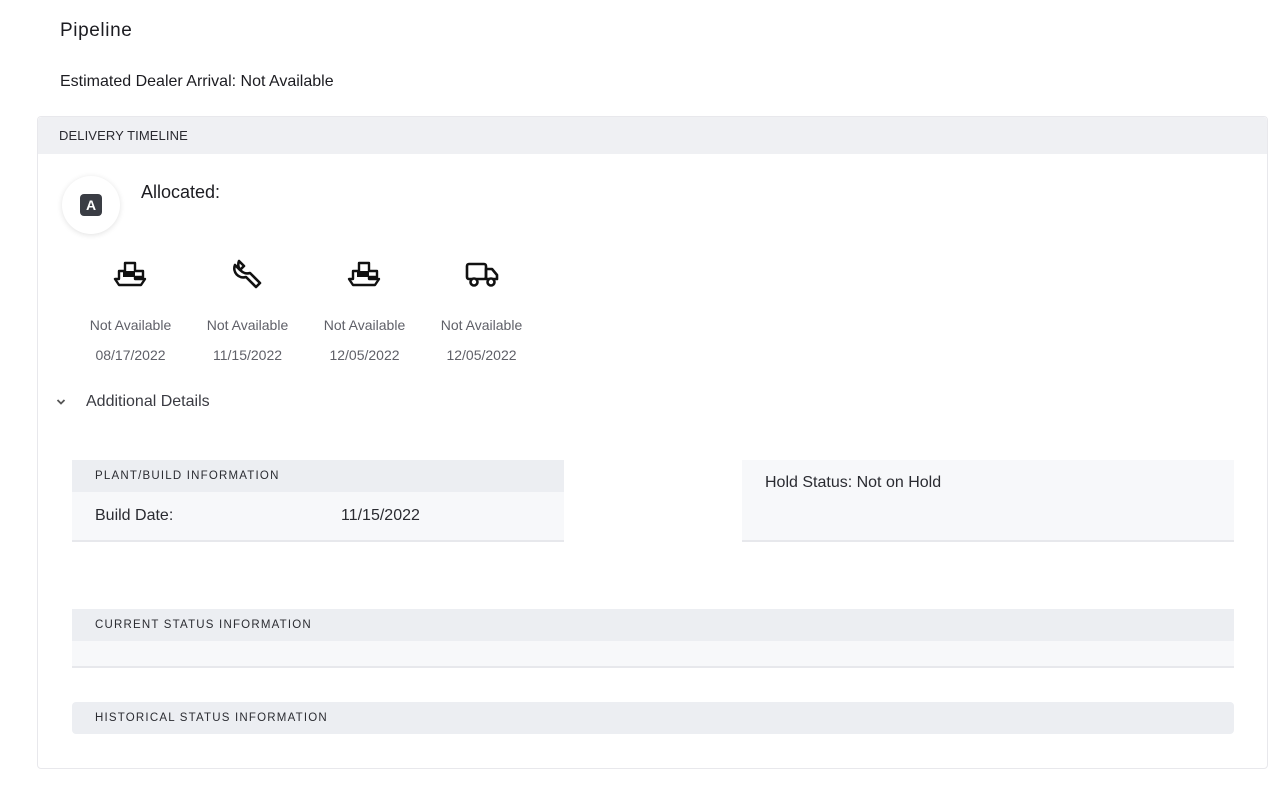  Describe the element at coordinates (380, 515) in the screenshot. I see `build-date-value: 11/15/2022` at that location.